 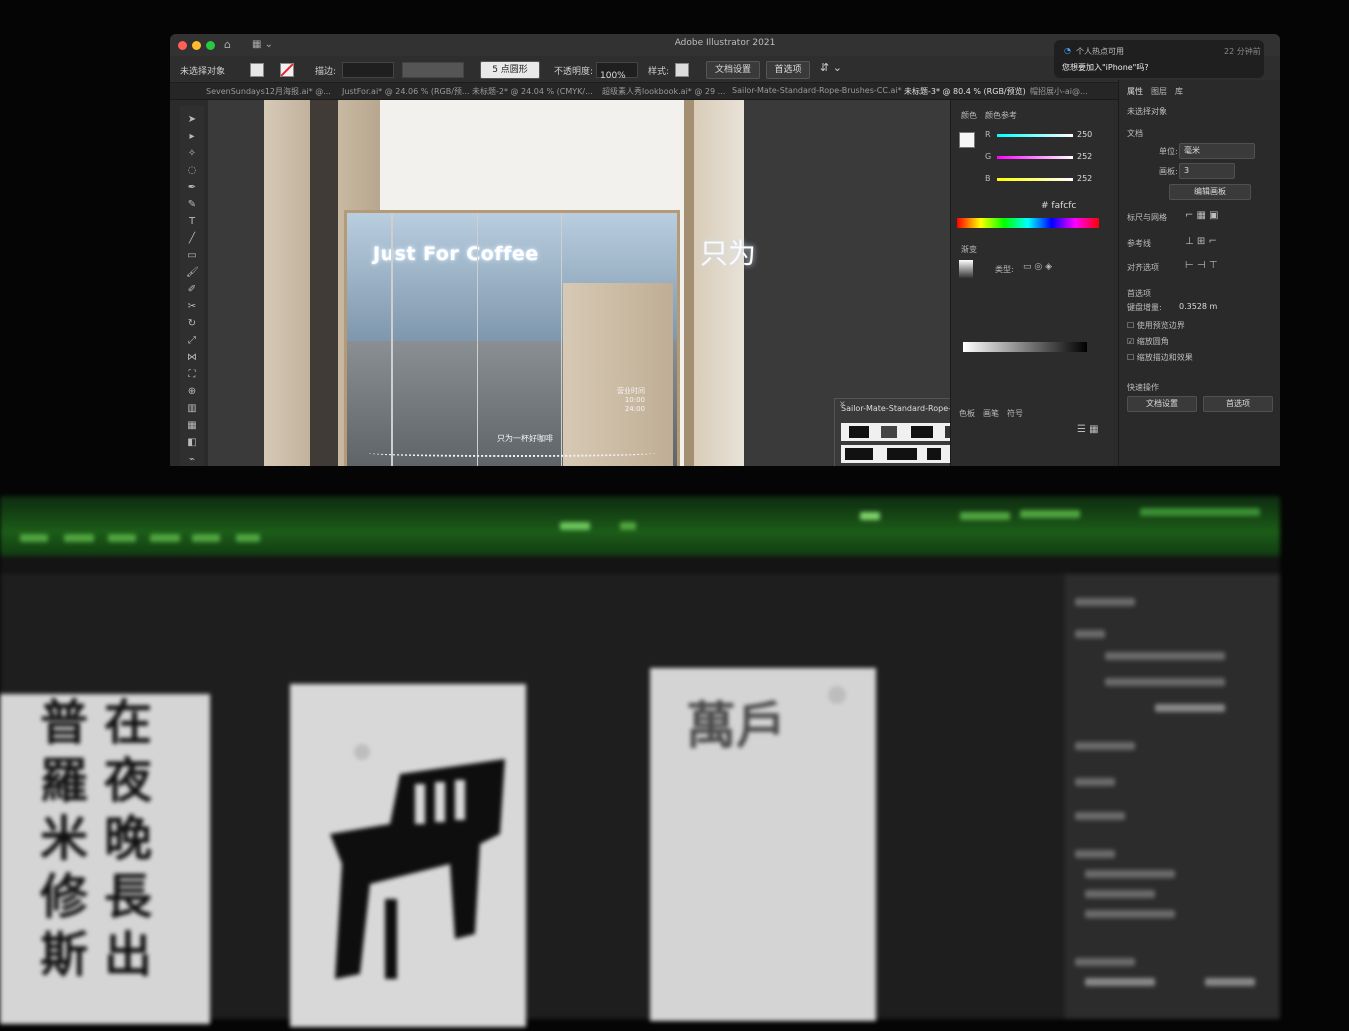 I want to click on tab-swatches: 色板, so click(x=967, y=413).